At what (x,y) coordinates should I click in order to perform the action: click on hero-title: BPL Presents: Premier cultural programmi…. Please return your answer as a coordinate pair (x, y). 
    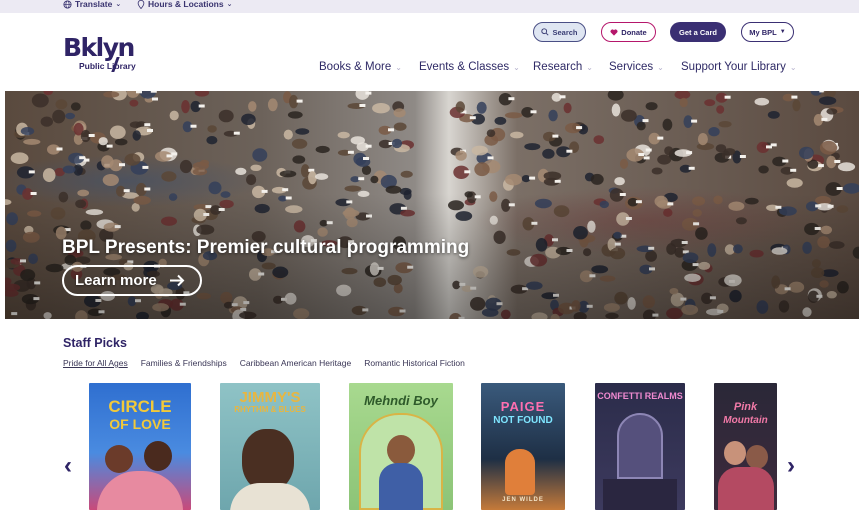
    Looking at the image, I should click on (266, 247).